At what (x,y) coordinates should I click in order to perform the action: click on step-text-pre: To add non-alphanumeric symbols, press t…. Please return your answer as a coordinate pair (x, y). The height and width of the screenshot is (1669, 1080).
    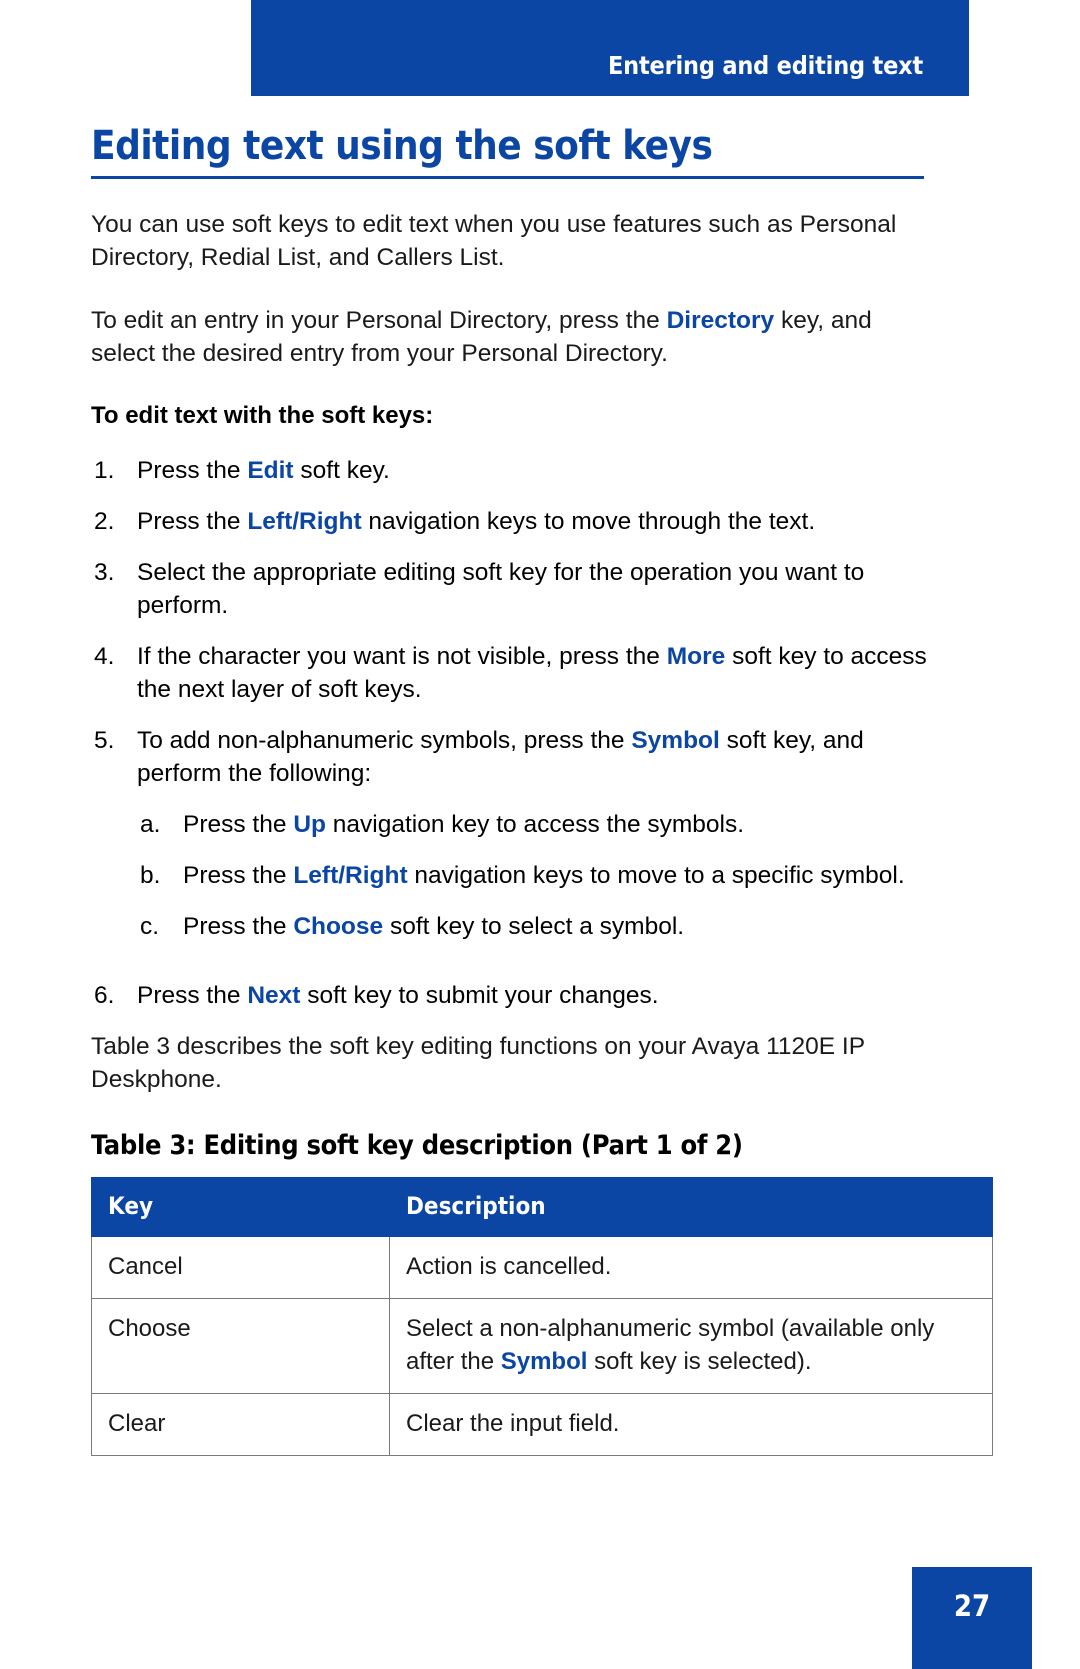
    Looking at the image, I should click on (384, 740).